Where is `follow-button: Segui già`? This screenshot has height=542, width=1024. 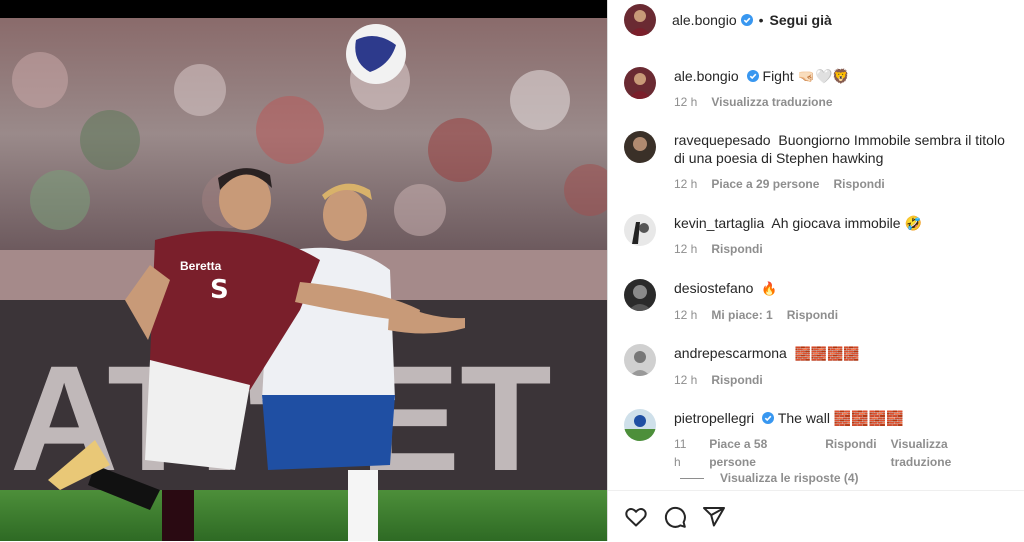 follow-button: Segui già is located at coordinates (801, 20).